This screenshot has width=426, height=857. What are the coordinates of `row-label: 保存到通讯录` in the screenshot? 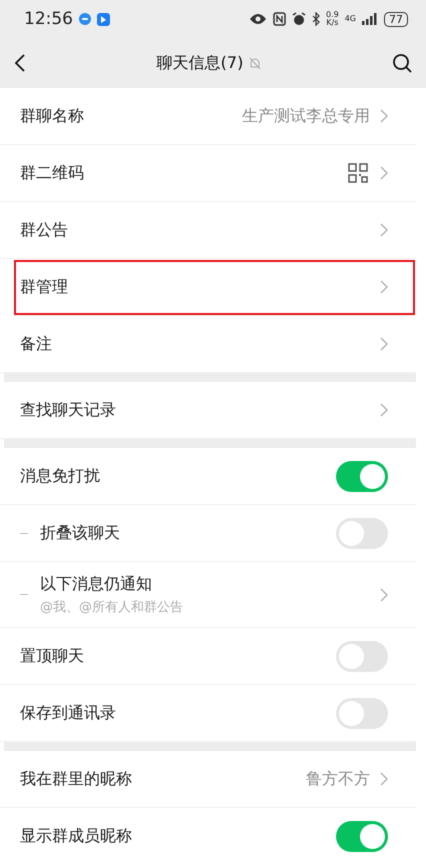 It's located at (68, 713).